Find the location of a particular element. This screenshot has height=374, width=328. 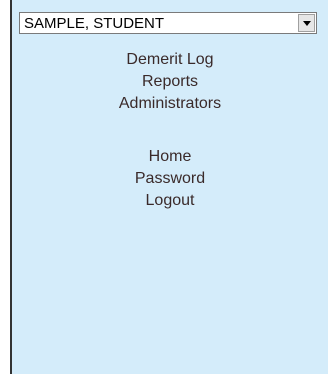

dropdown-arrow-button is located at coordinates (306, 23).